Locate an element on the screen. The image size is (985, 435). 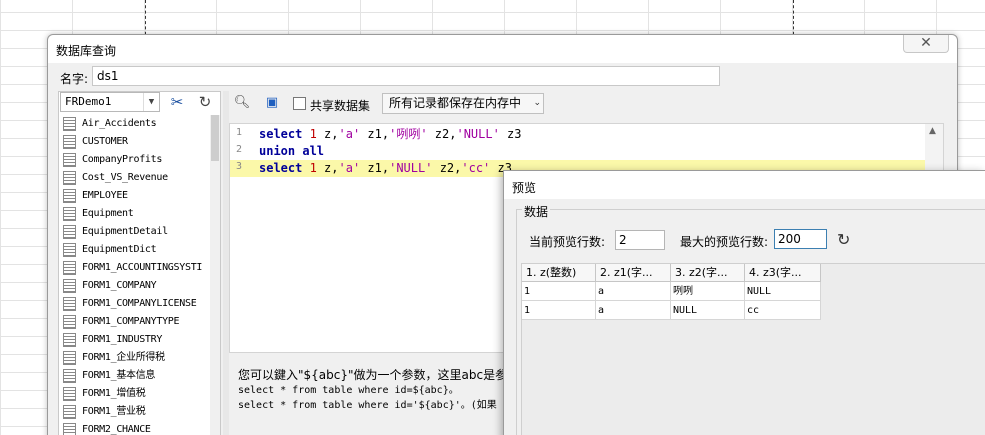
share-dataset-checkbox is located at coordinates (299, 103).